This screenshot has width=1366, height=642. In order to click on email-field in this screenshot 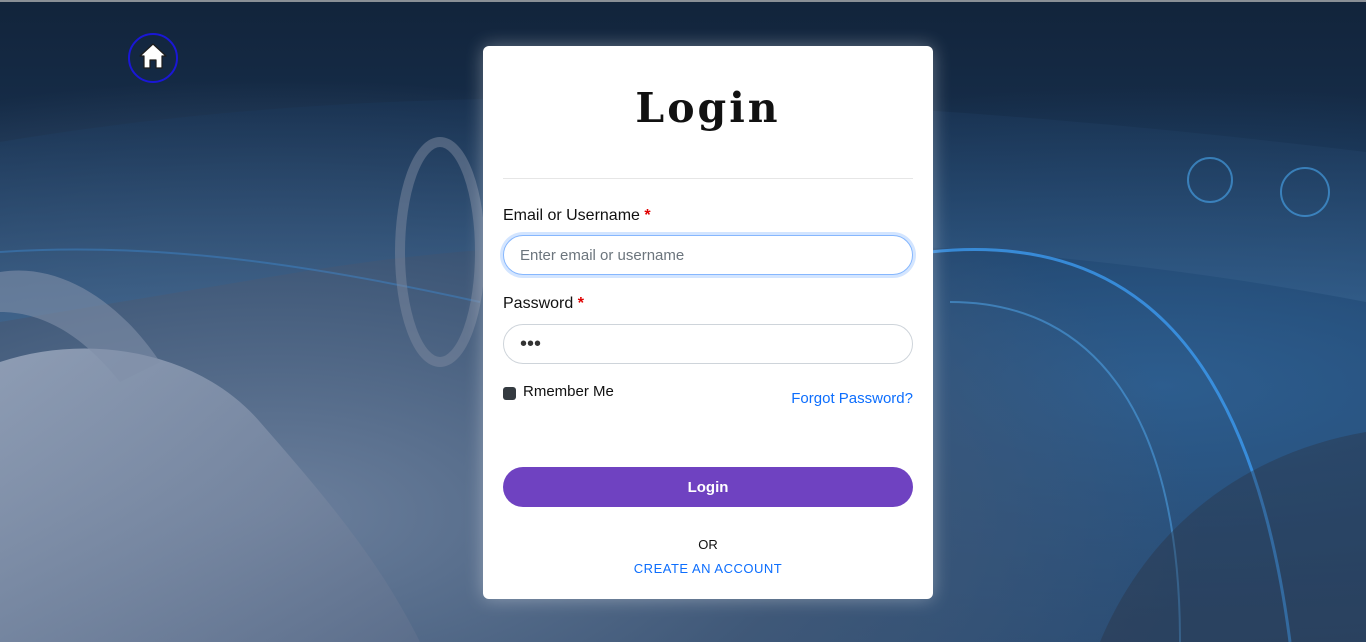, I will do `click(708, 255)`.